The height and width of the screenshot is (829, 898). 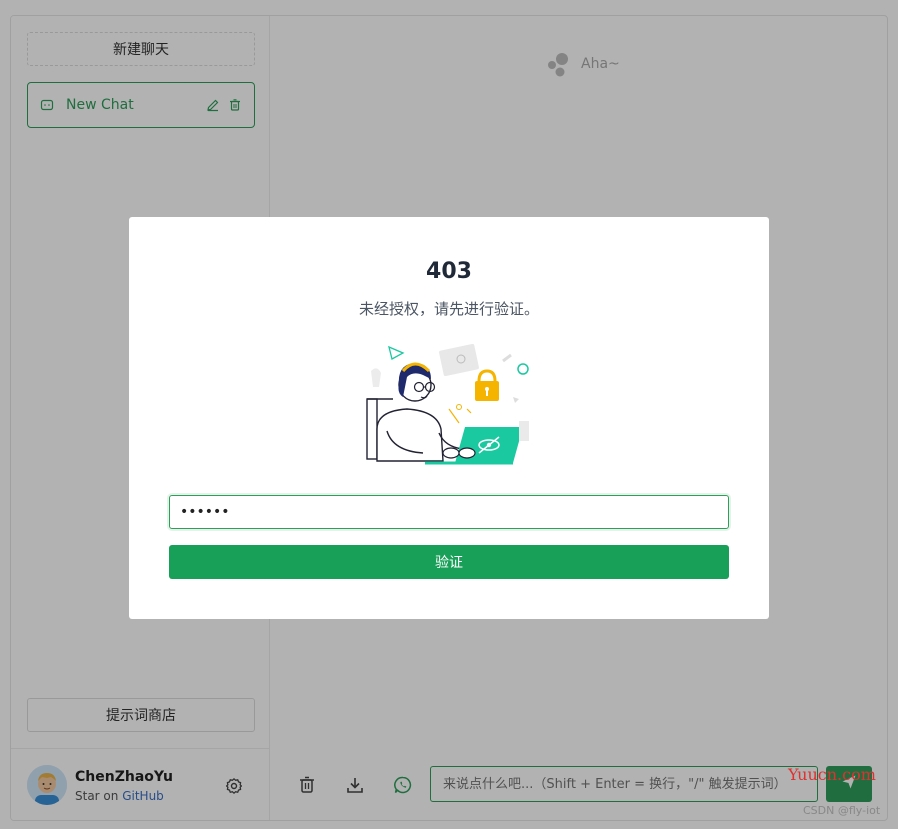 What do you see at coordinates (448, 309) in the screenshot?
I see `modal-description: 未经授权，请先进行验证。` at bounding box center [448, 309].